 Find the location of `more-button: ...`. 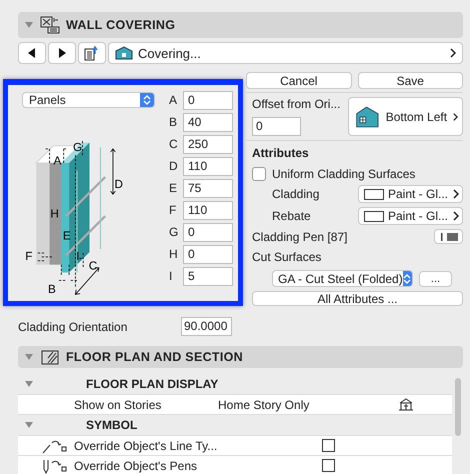

more-button: ... is located at coordinates (435, 278).